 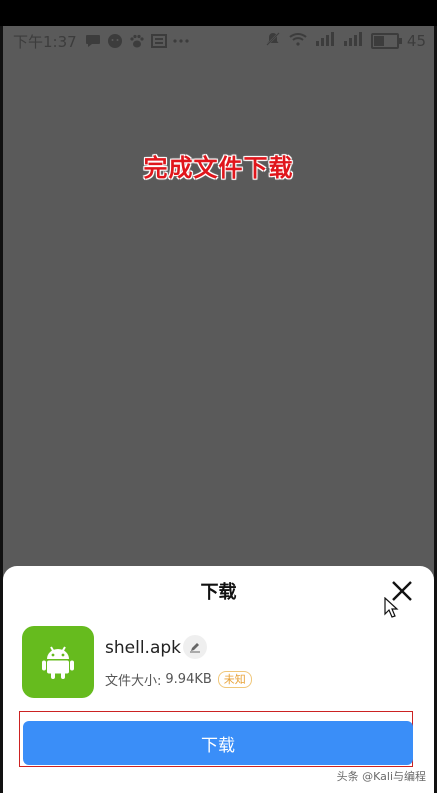 I want to click on video-caption: 完成文件下载, so click(x=218, y=168).